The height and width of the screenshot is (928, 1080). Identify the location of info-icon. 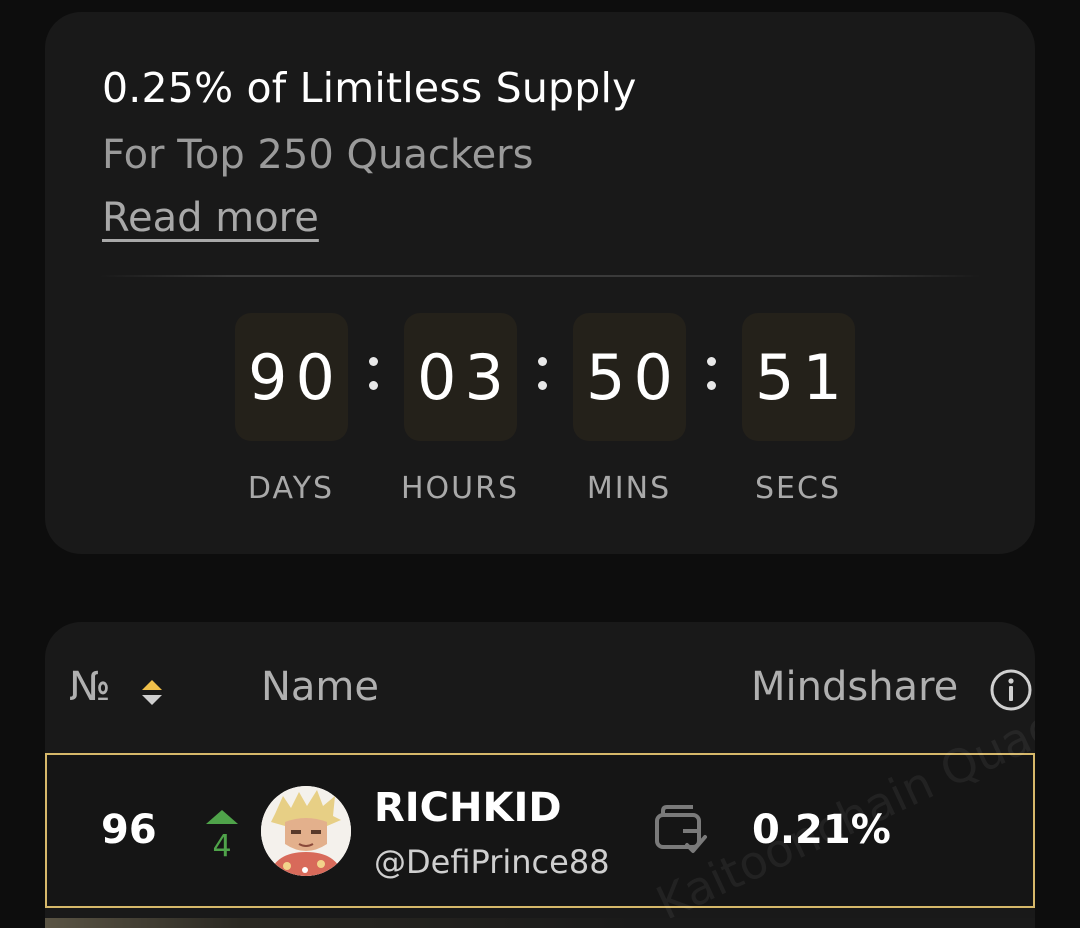
(1011, 690).